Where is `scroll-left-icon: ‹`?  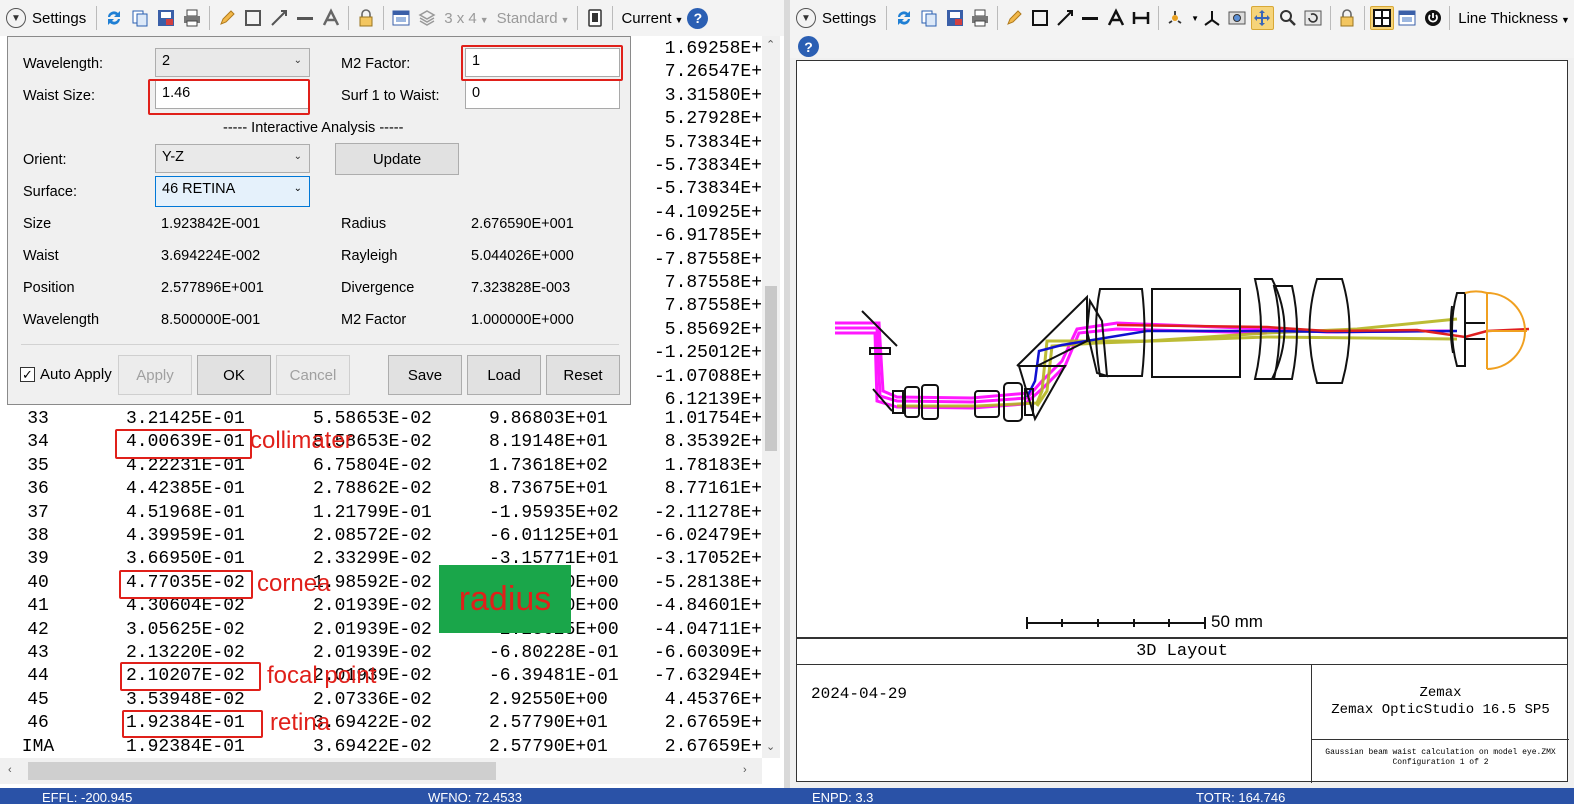 scroll-left-icon: ‹ is located at coordinates (10, 770).